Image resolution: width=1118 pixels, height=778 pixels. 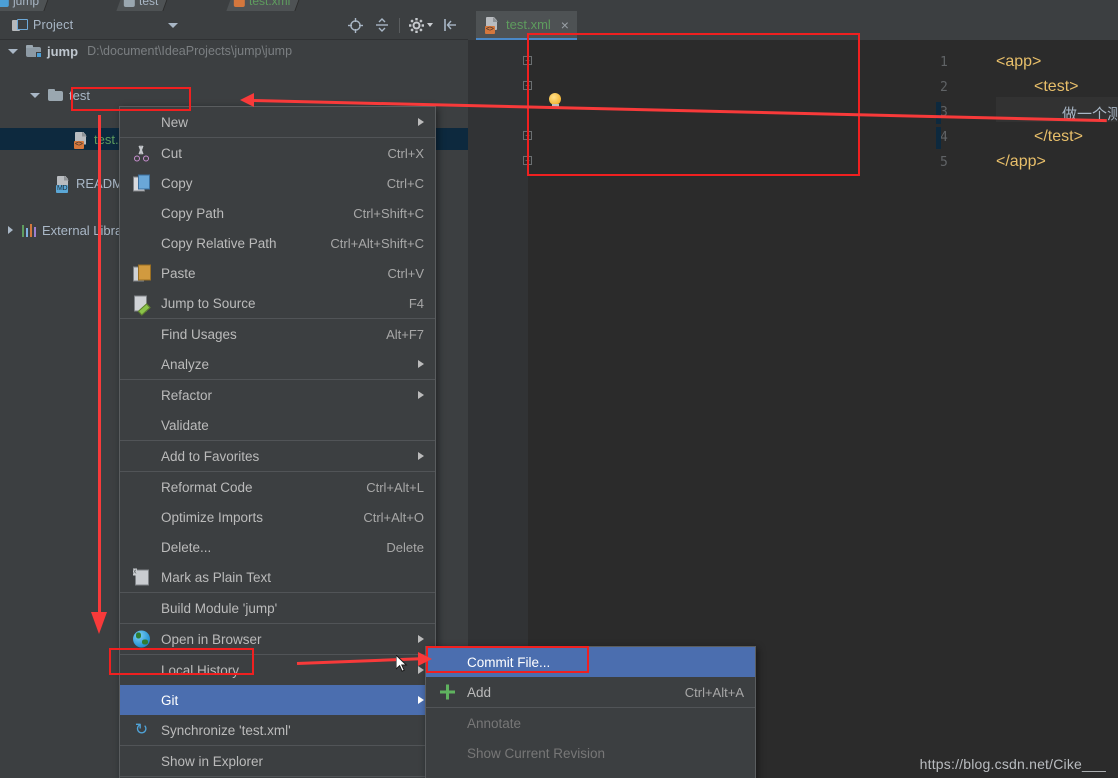 I want to click on tree-node-label: test, so click(x=79, y=95).